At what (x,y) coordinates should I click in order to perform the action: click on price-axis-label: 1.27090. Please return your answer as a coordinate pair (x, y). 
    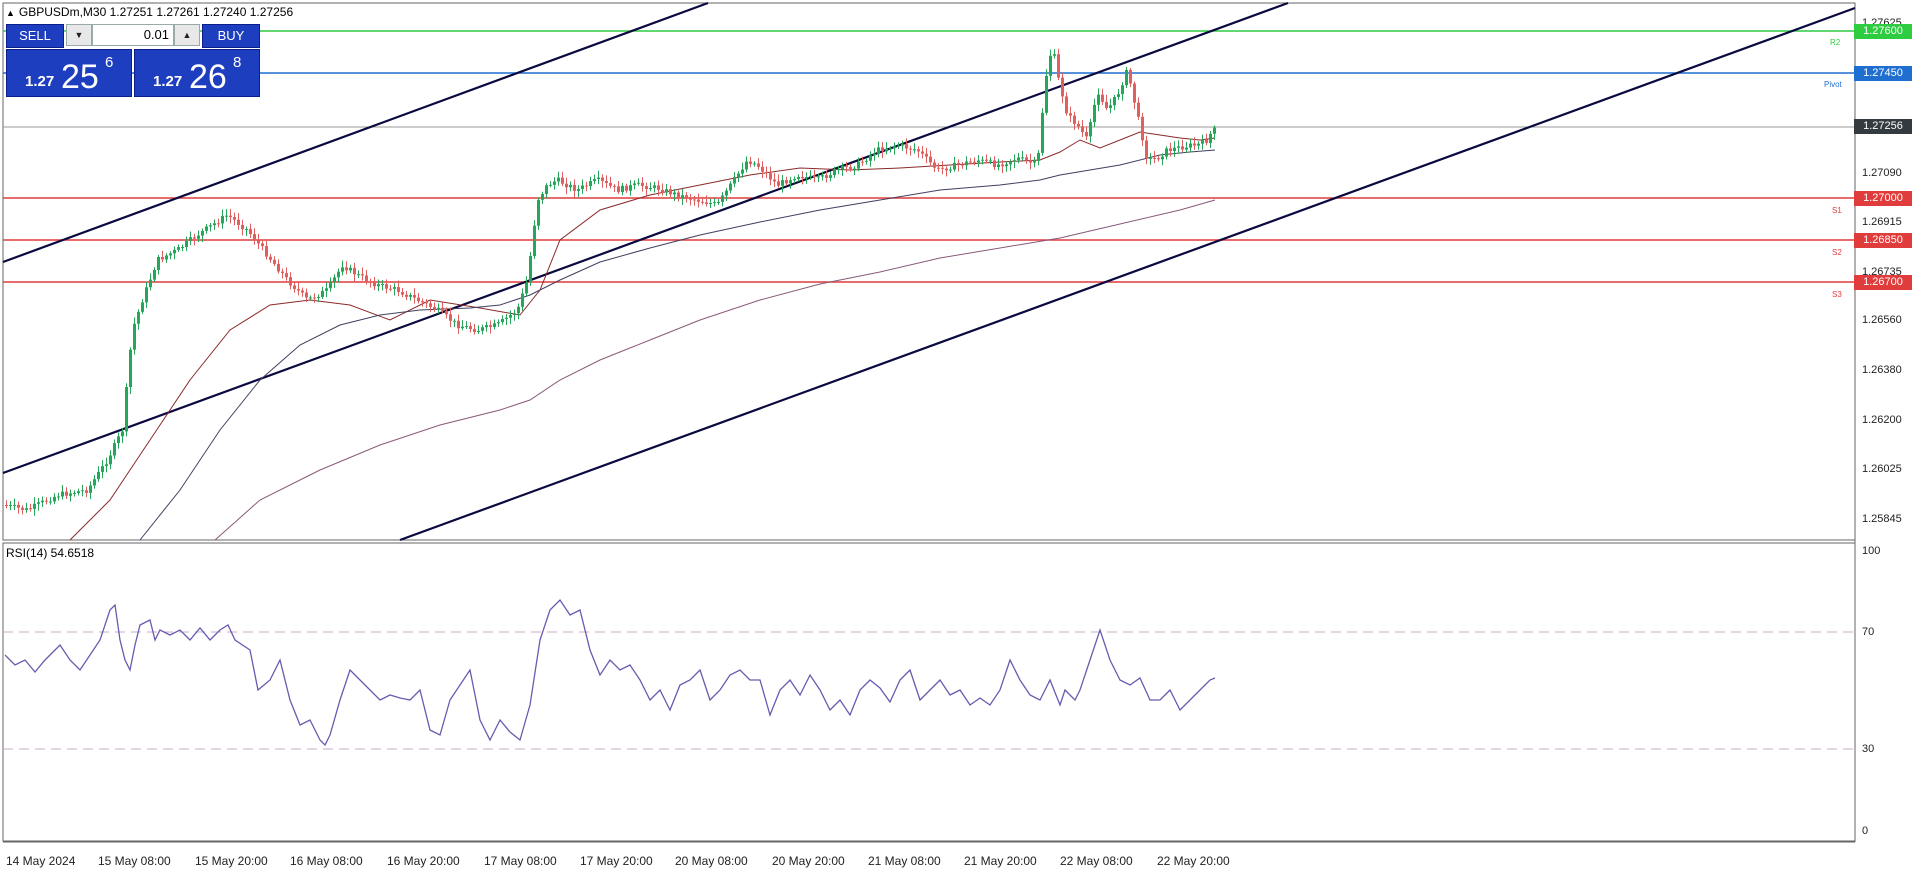
    Looking at the image, I should click on (1882, 173).